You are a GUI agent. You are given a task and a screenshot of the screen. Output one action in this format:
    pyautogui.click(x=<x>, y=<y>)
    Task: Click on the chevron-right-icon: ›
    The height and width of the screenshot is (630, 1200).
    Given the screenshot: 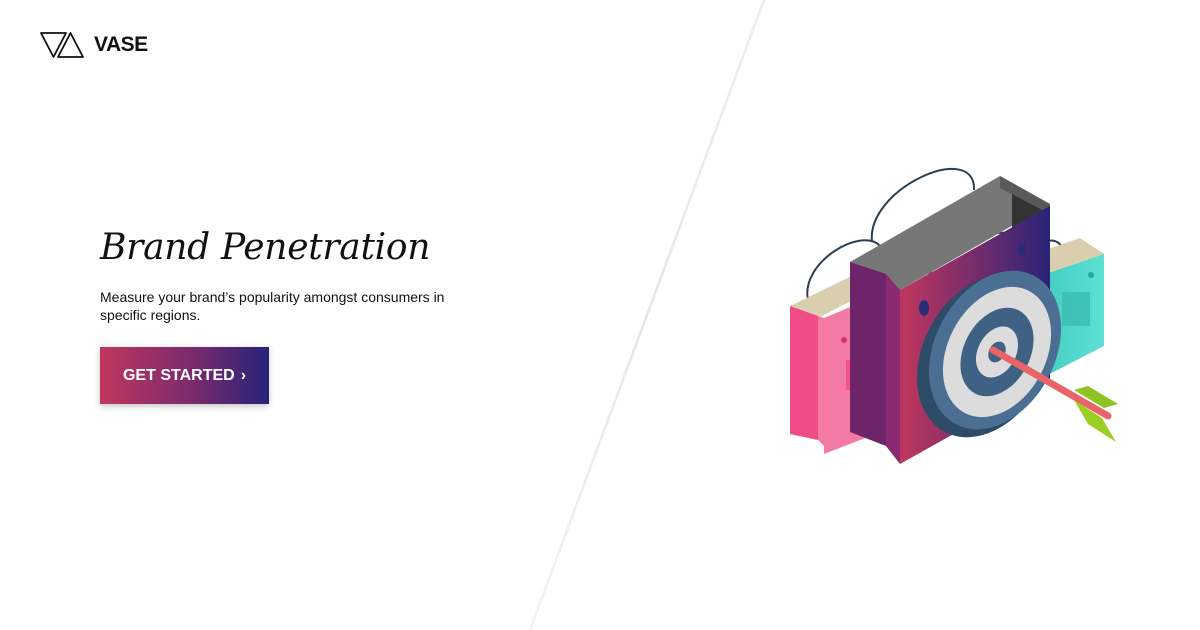 What is the action you would take?
    pyautogui.click(x=243, y=375)
    